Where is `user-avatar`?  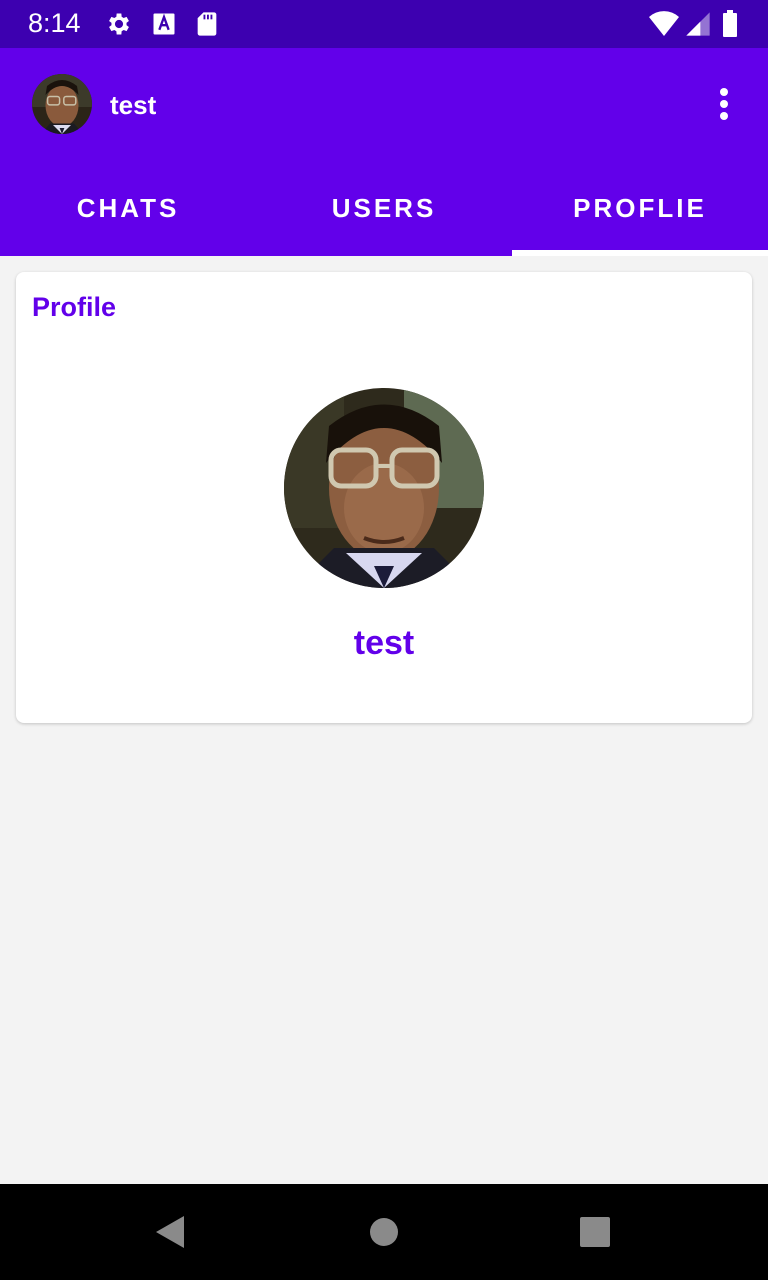 user-avatar is located at coordinates (62, 104).